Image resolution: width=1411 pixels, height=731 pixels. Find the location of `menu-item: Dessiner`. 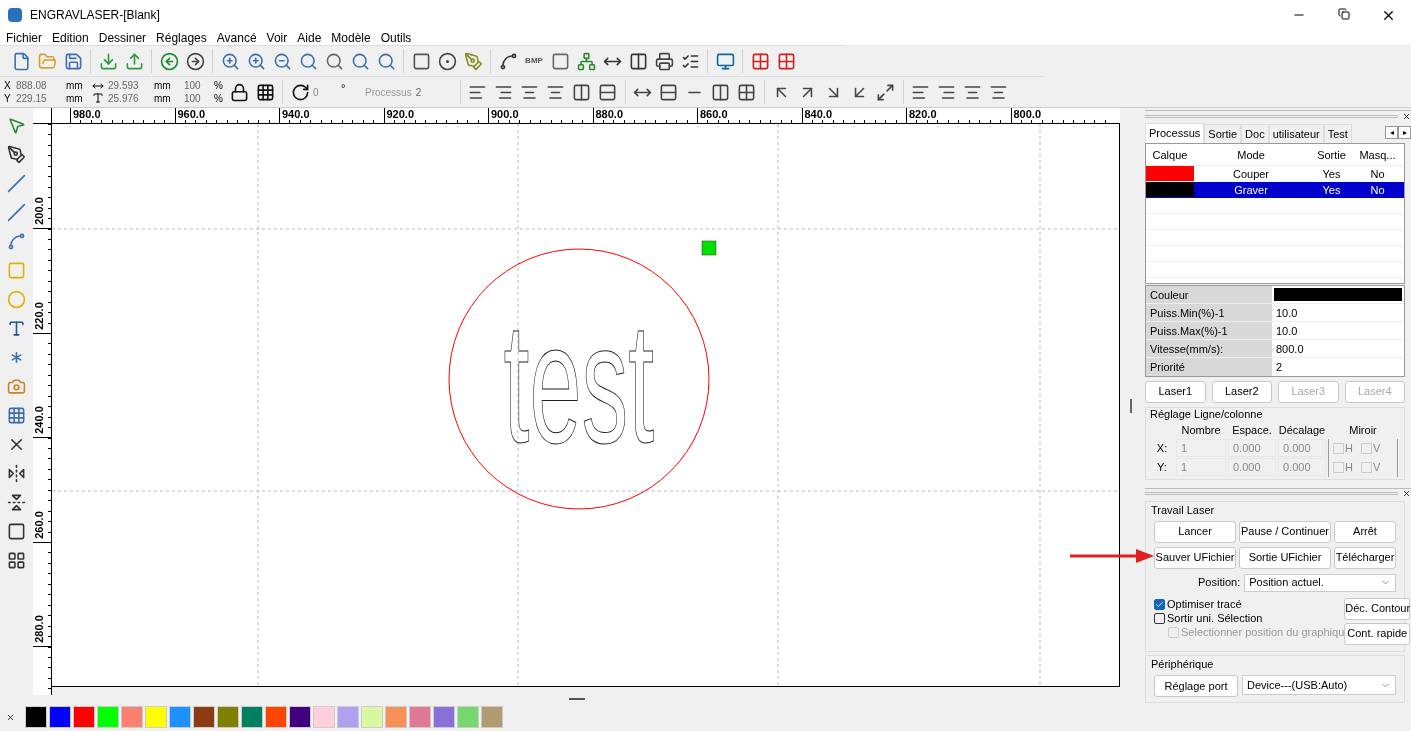

menu-item: Dessiner is located at coordinates (122, 37).